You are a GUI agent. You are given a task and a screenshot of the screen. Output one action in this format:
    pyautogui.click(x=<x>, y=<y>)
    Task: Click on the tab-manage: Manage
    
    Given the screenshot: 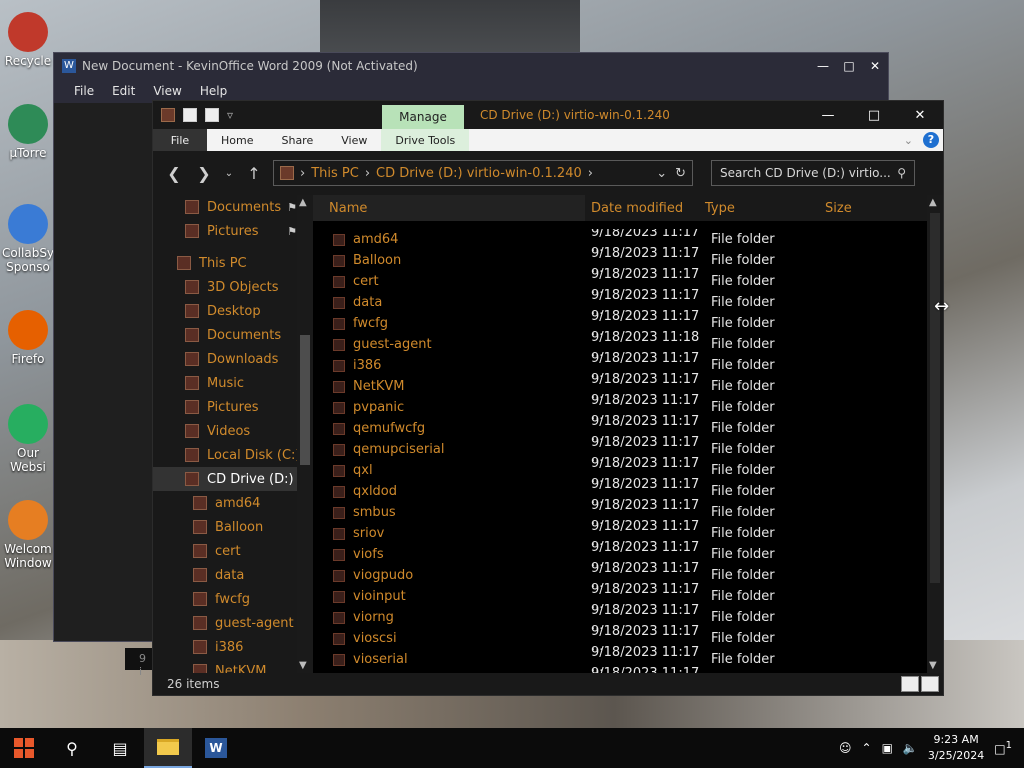 What is the action you would take?
    pyautogui.click(x=423, y=117)
    